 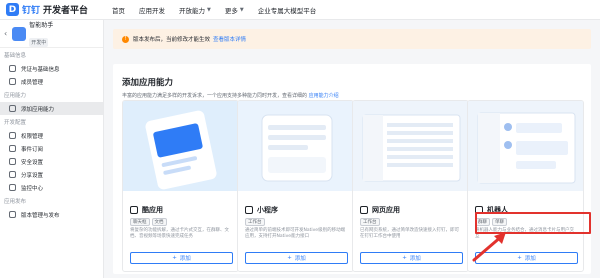 What do you see at coordinates (39, 42) in the screenshot?
I see `app-status-badge: 开发中` at bounding box center [39, 42].